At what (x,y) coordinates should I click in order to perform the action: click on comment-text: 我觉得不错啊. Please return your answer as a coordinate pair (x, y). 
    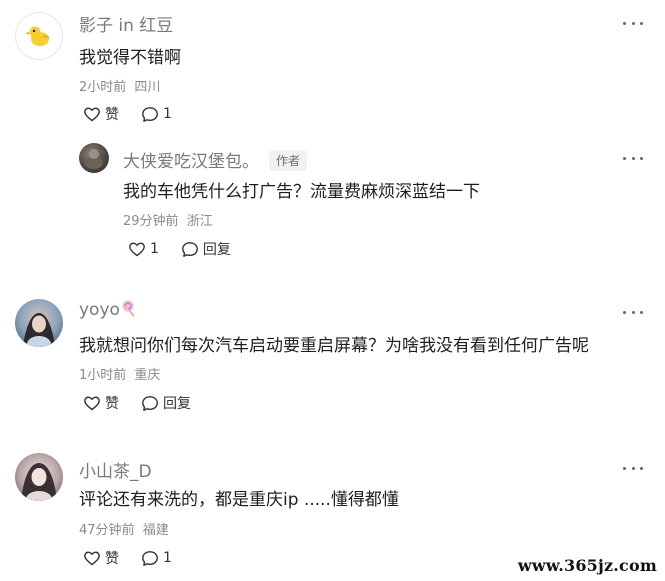
    Looking at the image, I should click on (130, 58).